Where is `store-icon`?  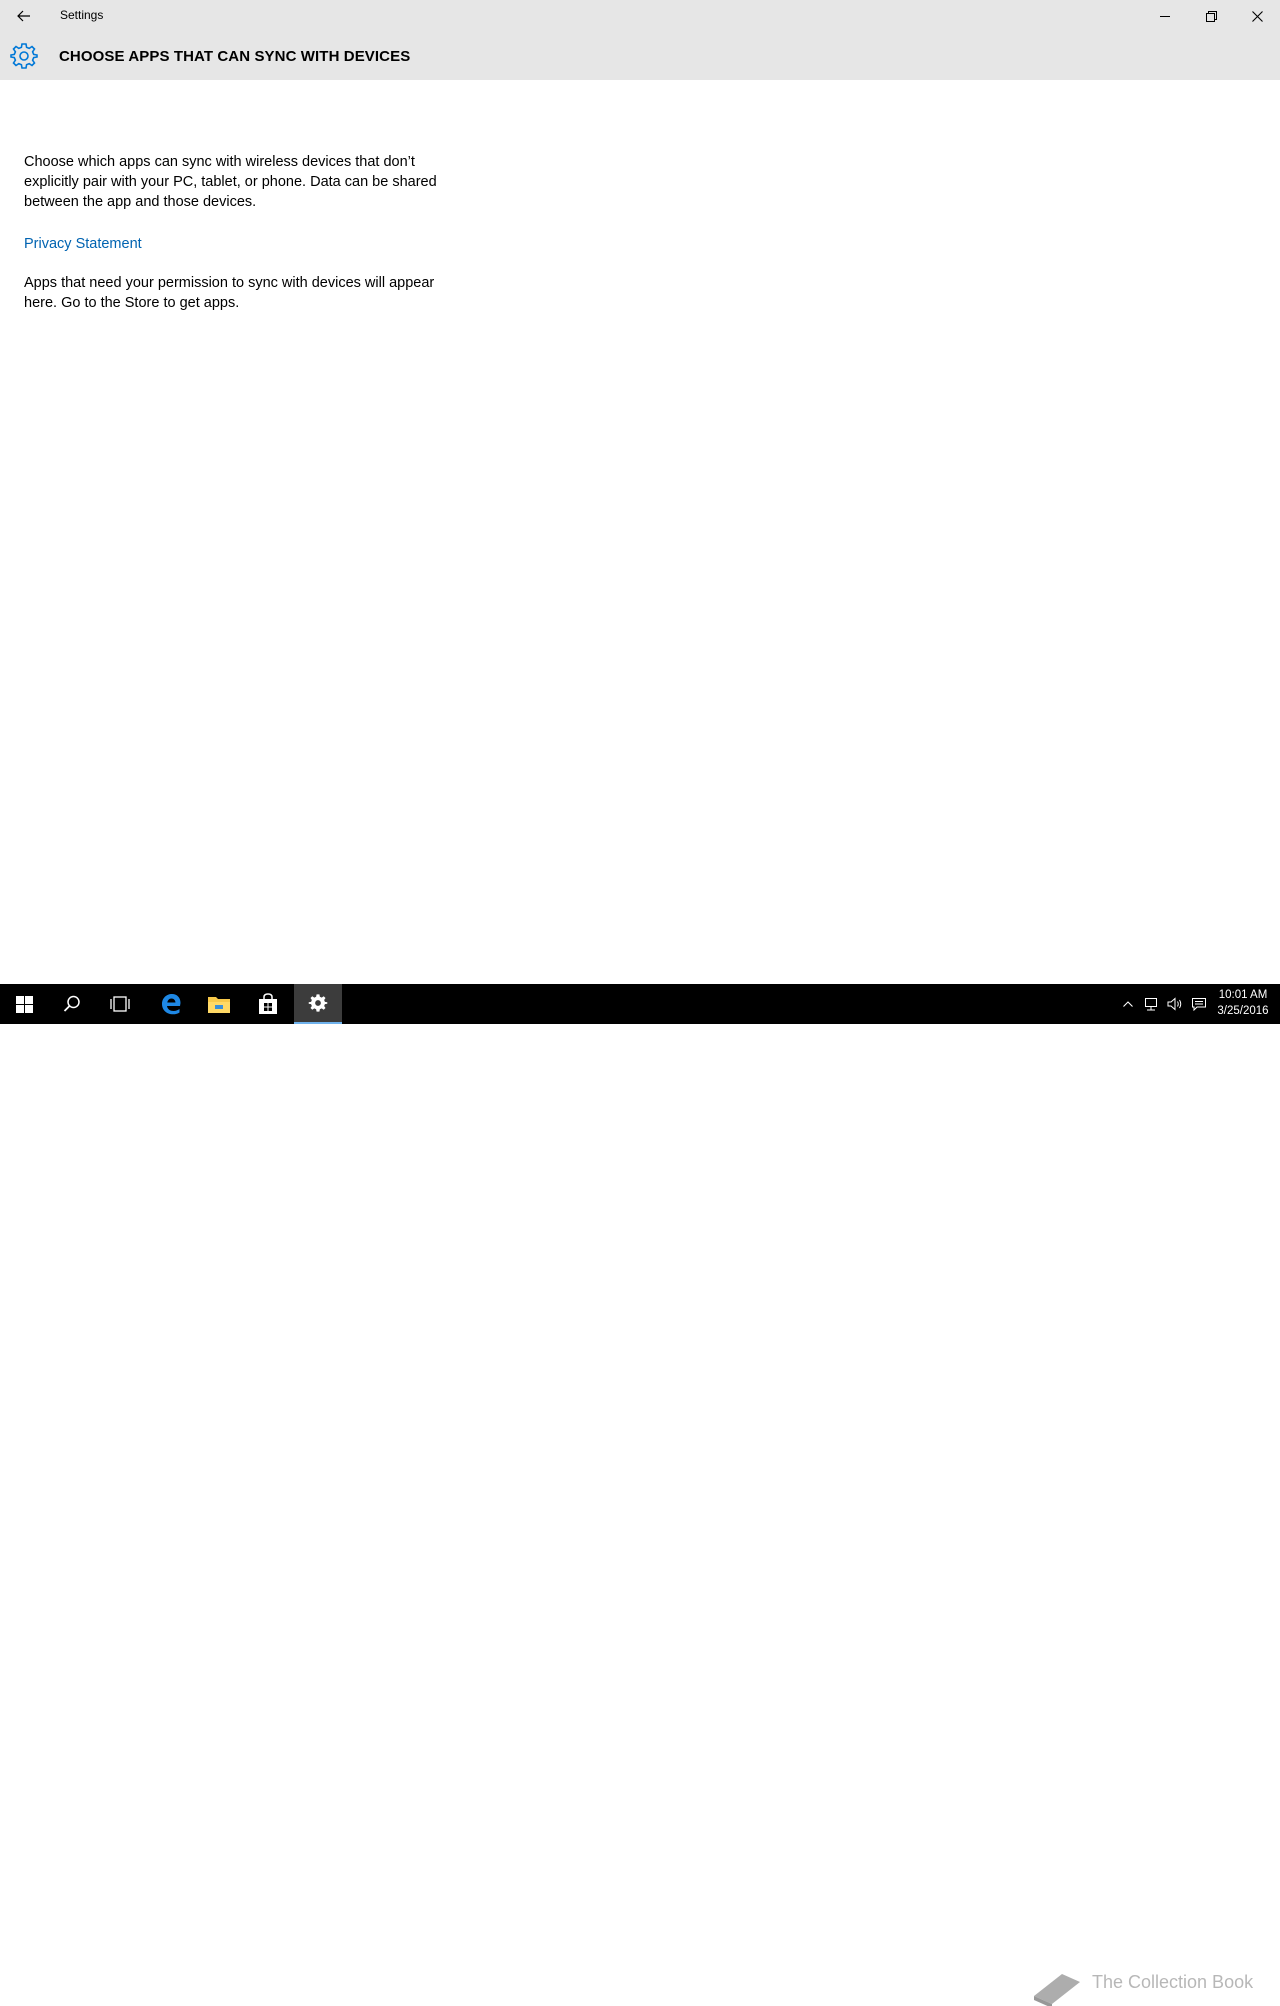
store-icon is located at coordinates (268, 1003).